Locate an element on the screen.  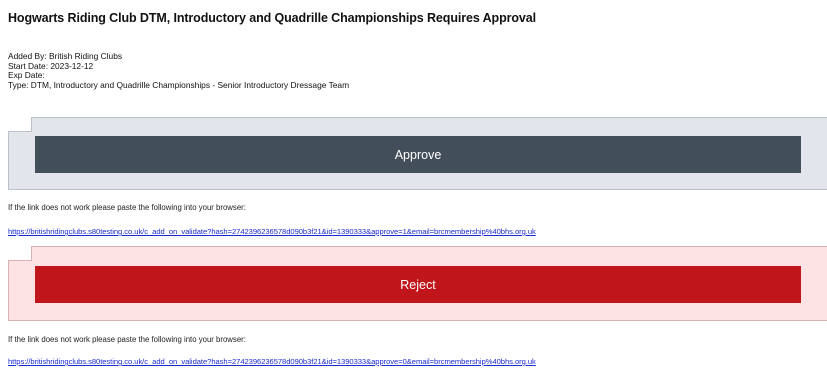
reject-panel-tab is located at coordinates (20, 253).